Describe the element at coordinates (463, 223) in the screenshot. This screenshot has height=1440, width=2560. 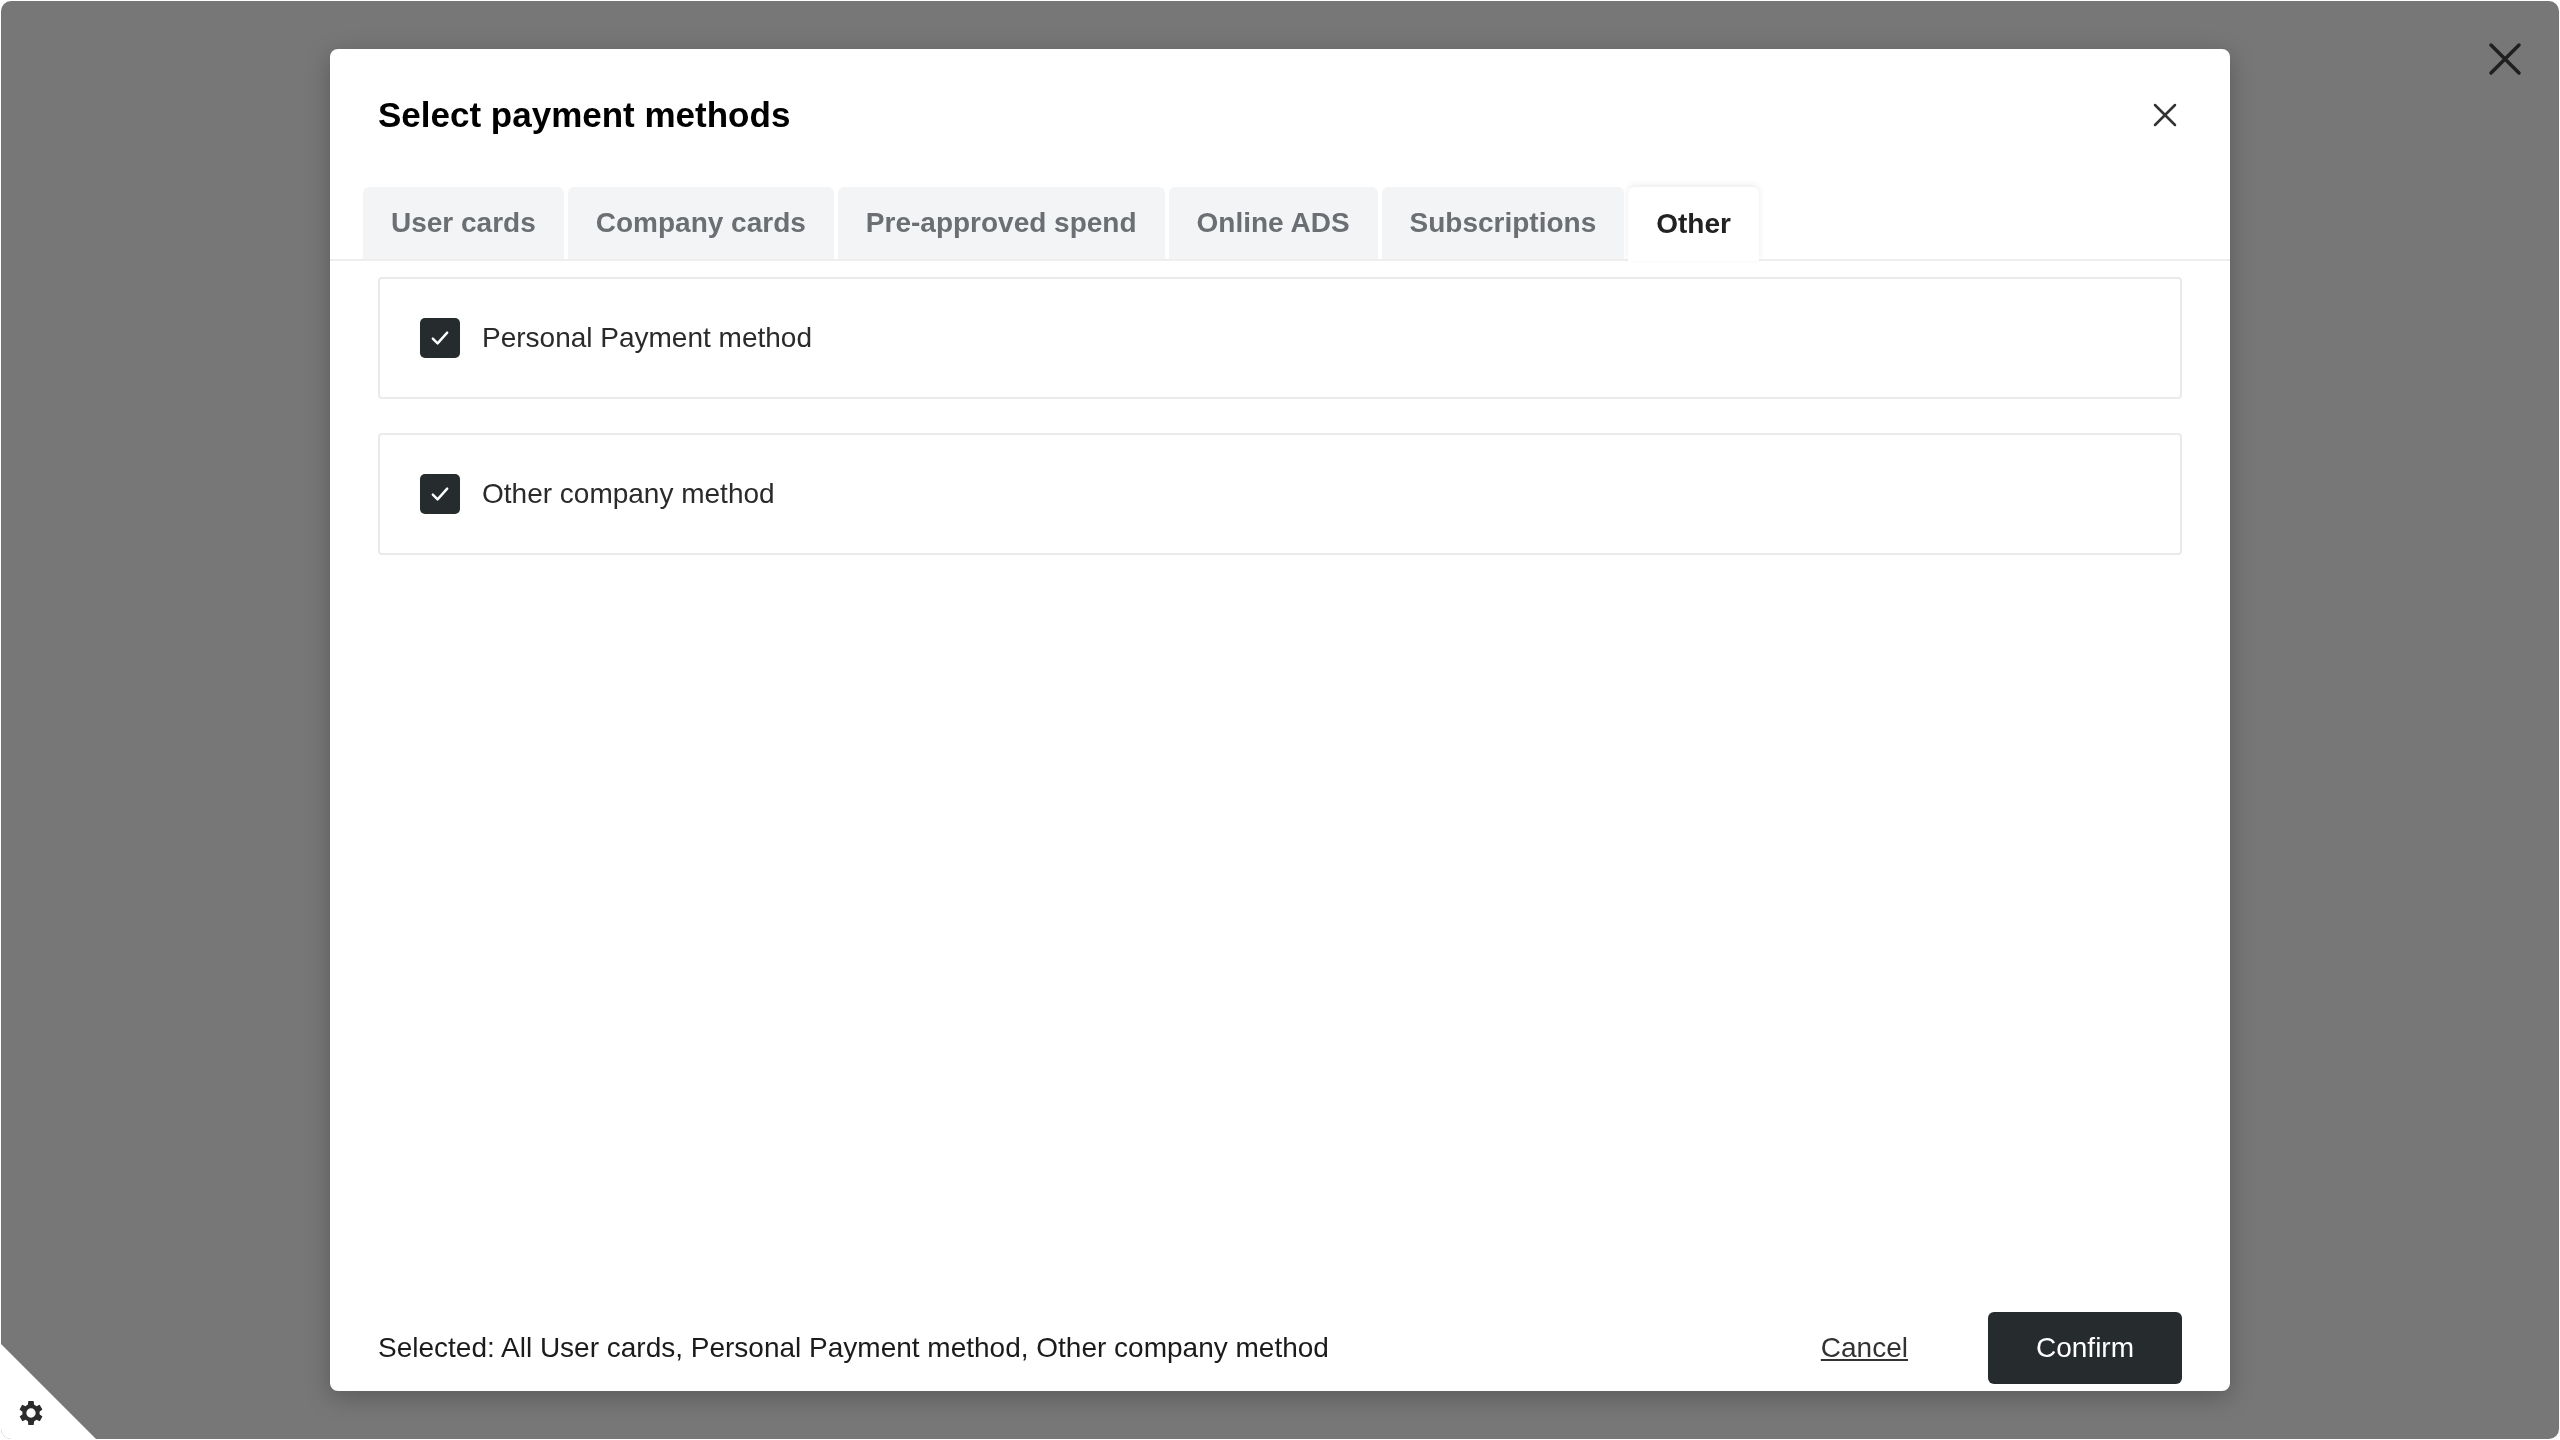
I see `tab: User cards` at that location.